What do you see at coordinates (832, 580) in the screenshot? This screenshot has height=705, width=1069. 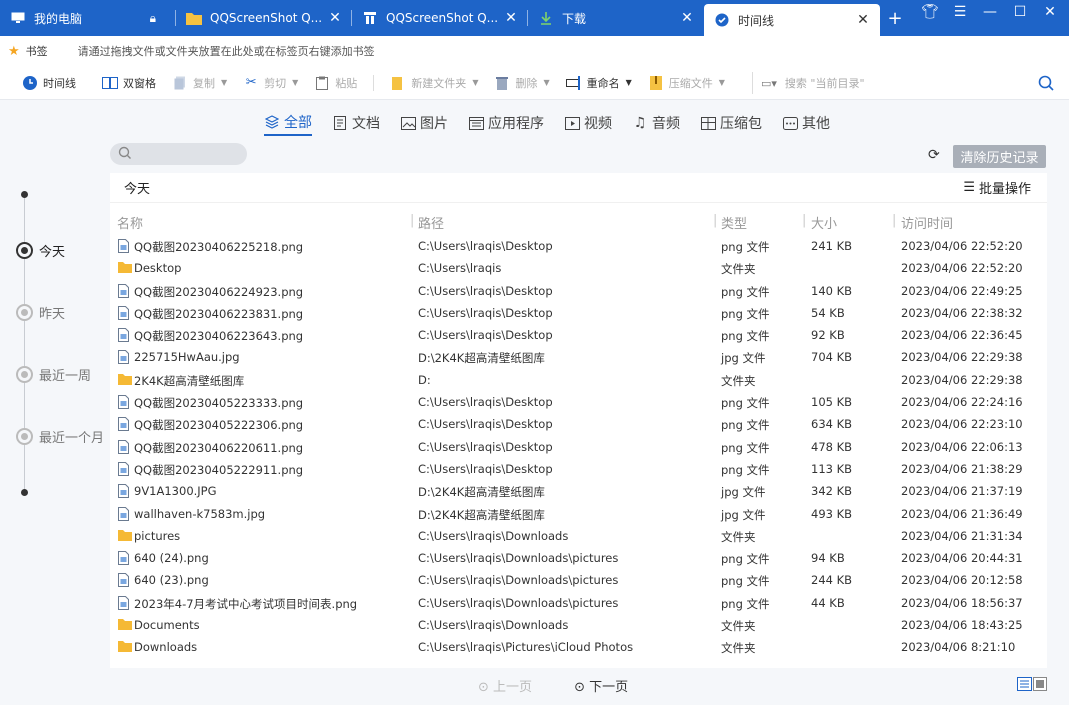 I see `file-size: 244 KB` at bounding box center [832, 580].